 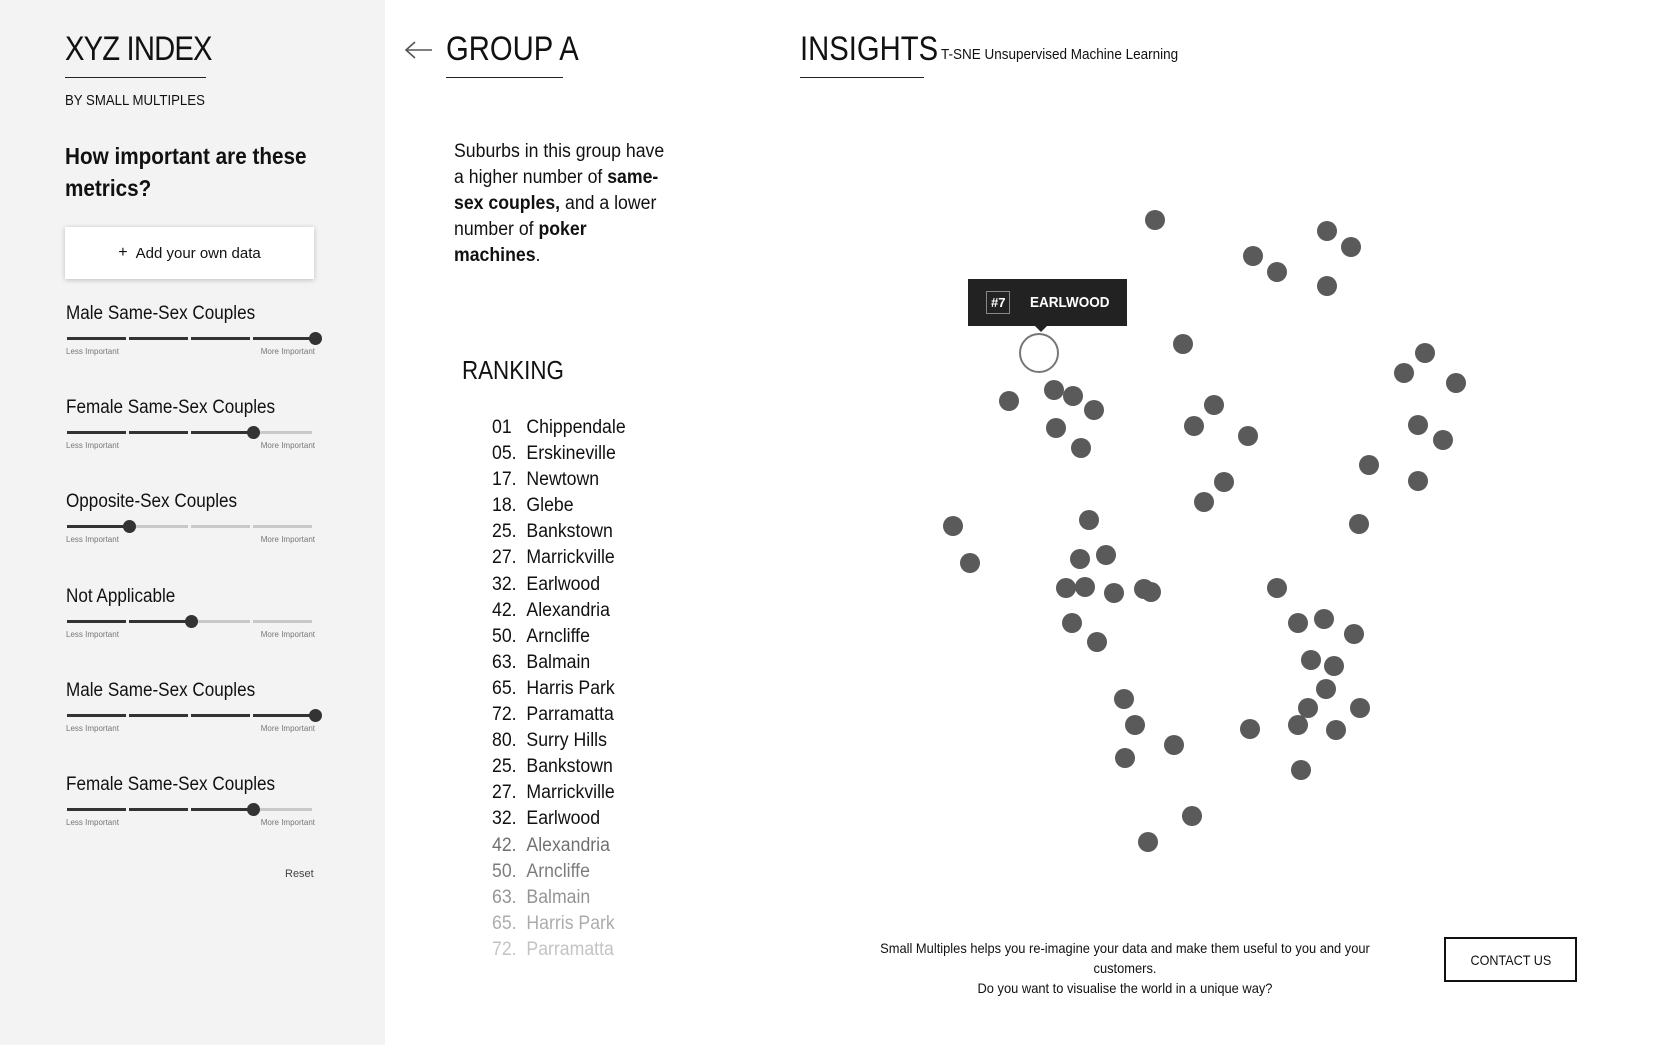 What do you see at coordinates (1510, 959) in the screenshot?
I see `contact-us-button: CONTACT US` at bounding box center [1510, 959].